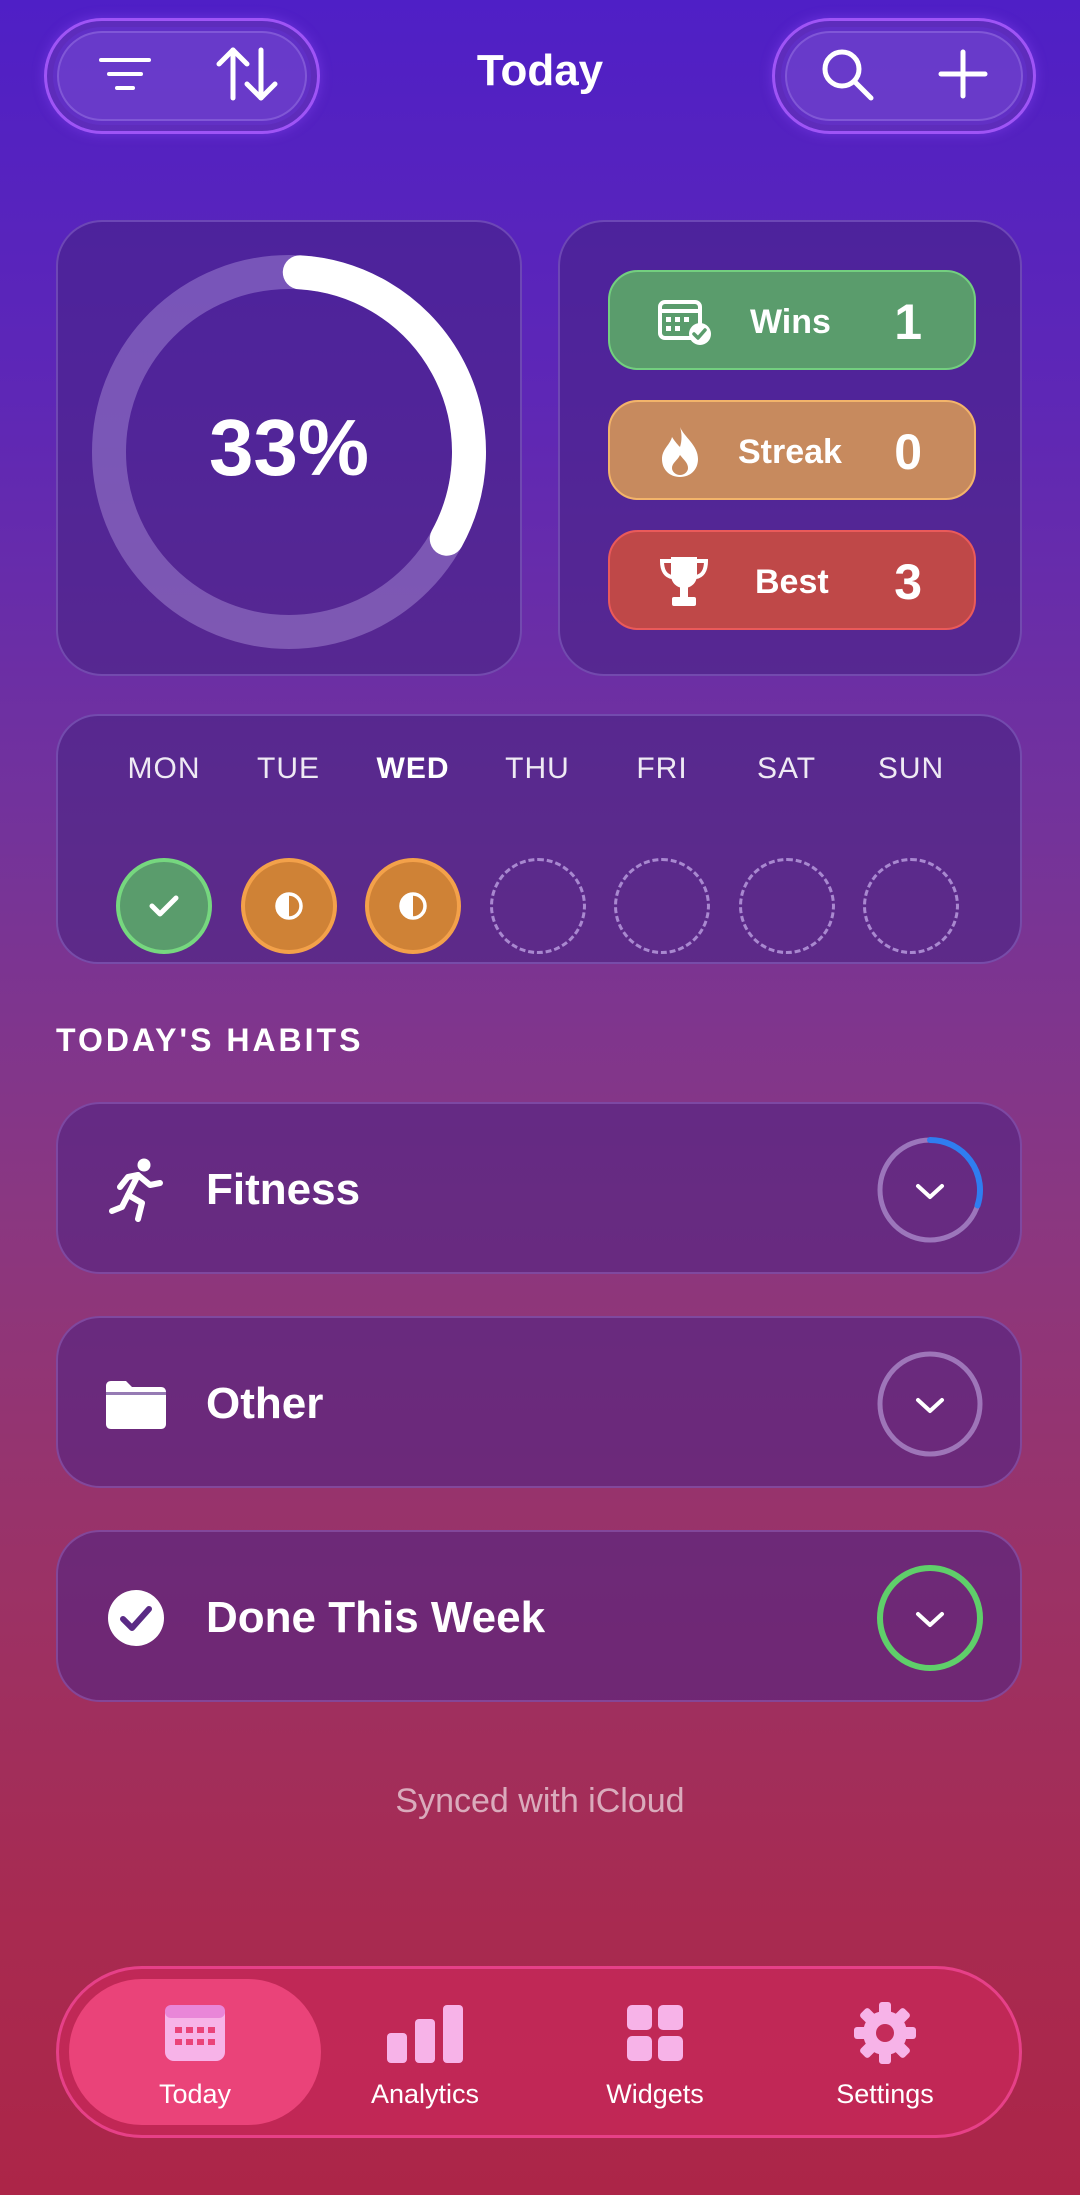 The width and height of the screenshot is (1080, 2195). Describe the element at coordinates (413, 853) in the screenshot. I see `day-wed: WED` at that location.